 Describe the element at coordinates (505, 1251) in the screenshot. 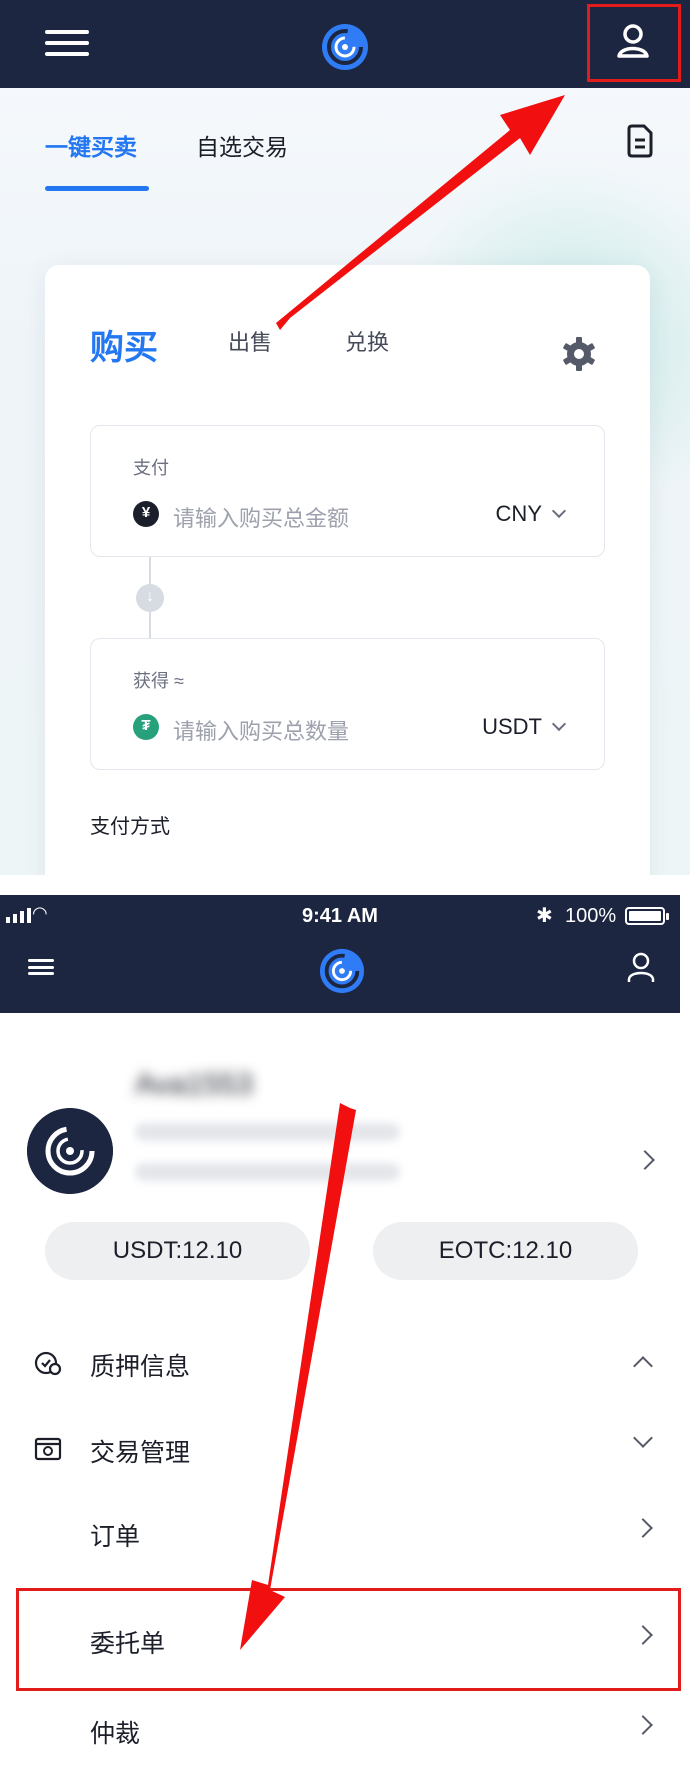

I see `eotc-balance: EOTC:12.10` at that location.